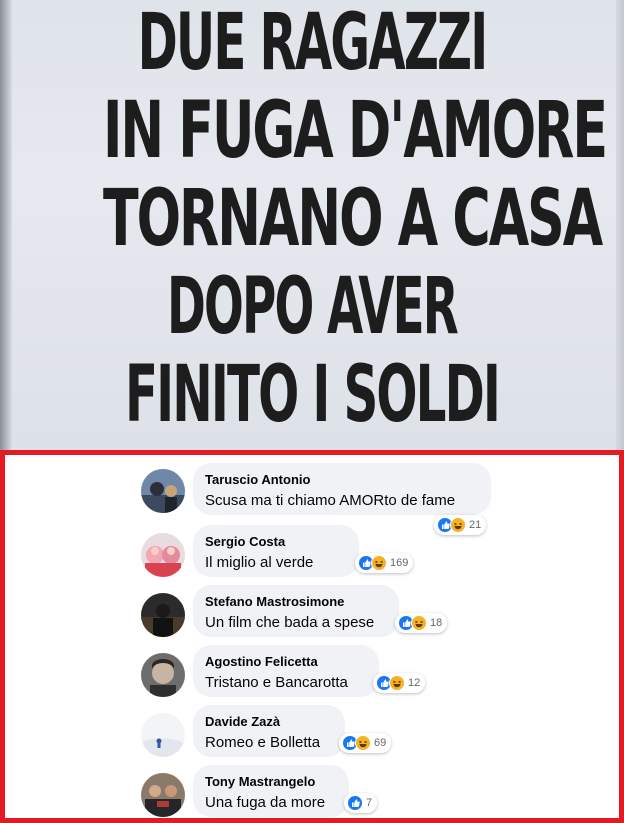  I want to click on reaction-summary: 7, so click(361, 803).